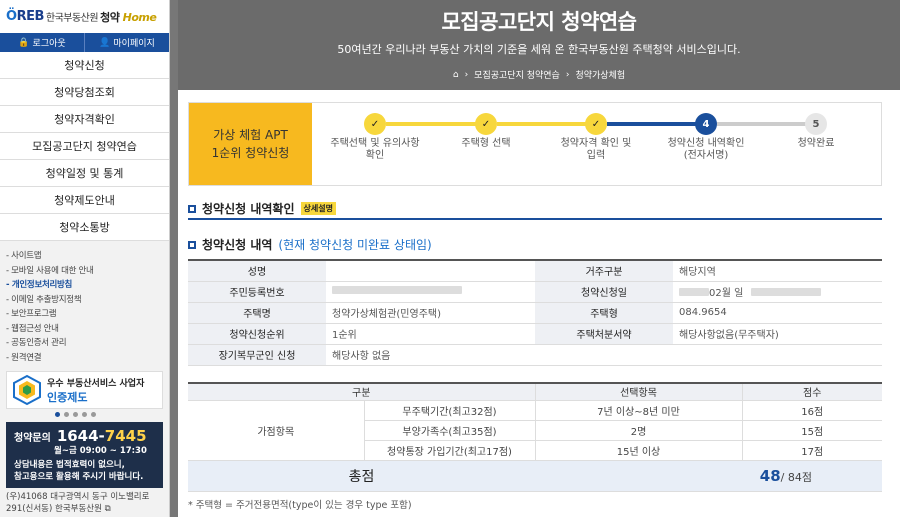  I want to click on date-value: 02월 일, so click(777, 292).